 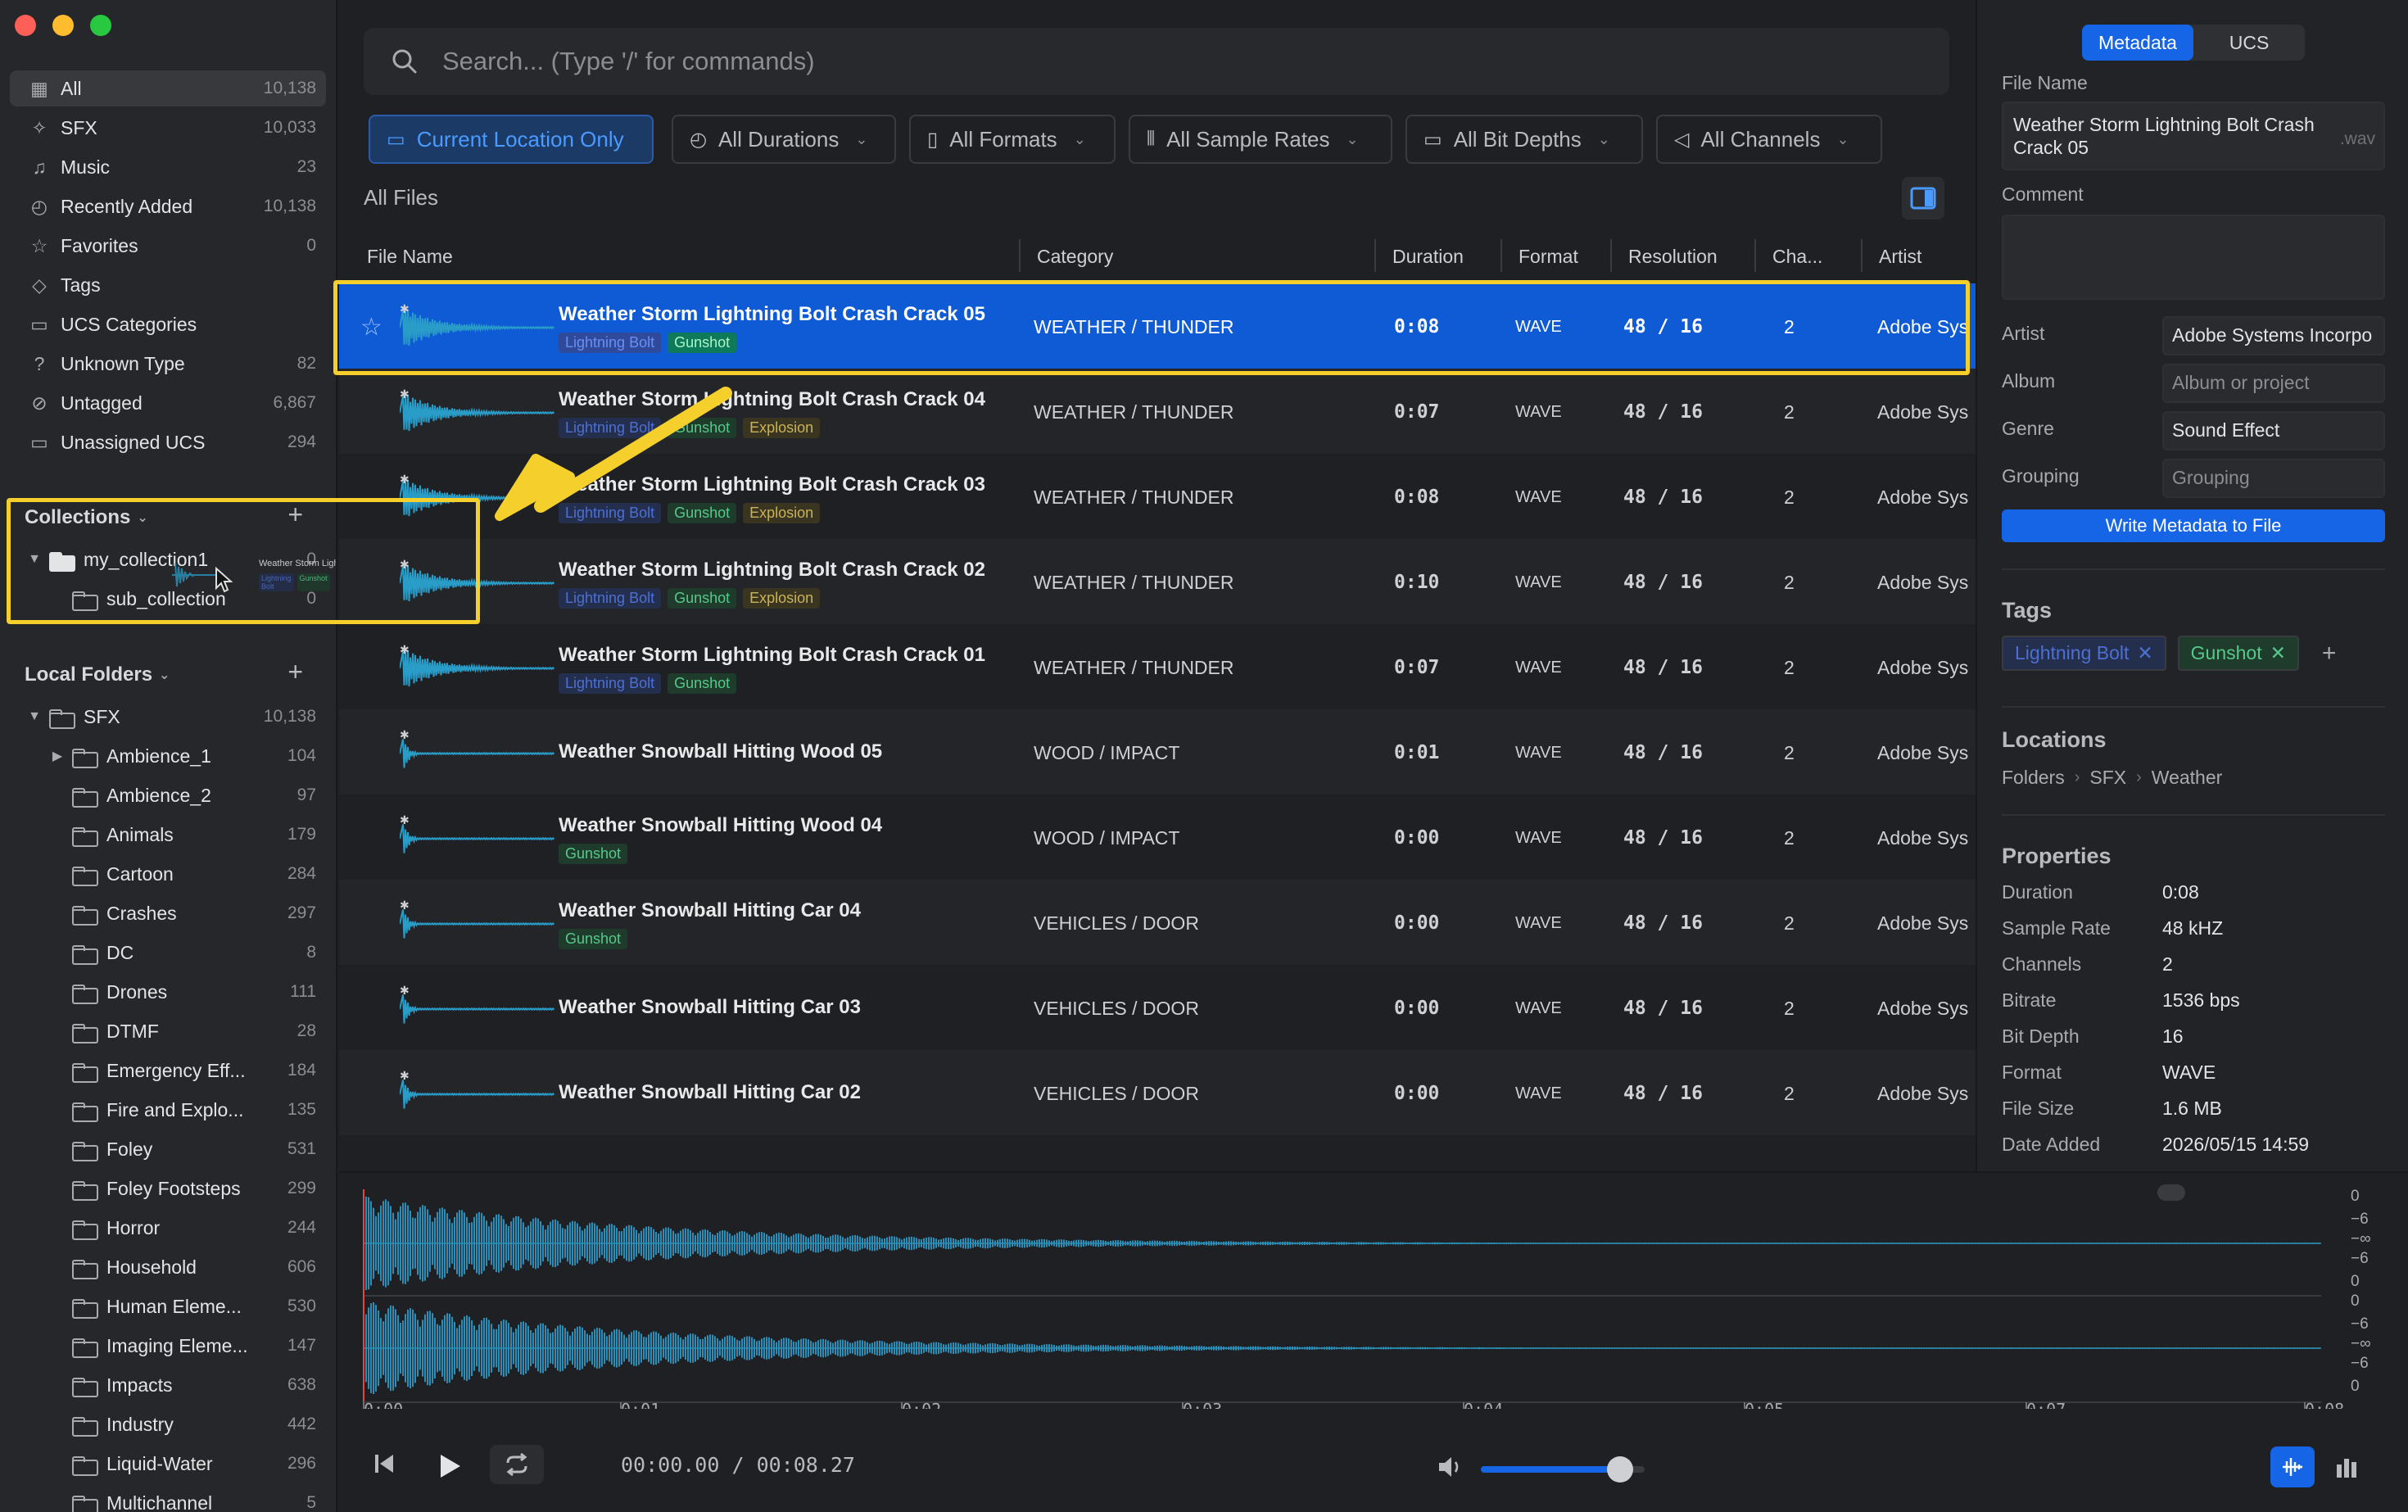 What do you see at coordinates (2137, 43) in the screenshot?
I see `tab-metadata: Metadata` at bounding box center [2137, 43].